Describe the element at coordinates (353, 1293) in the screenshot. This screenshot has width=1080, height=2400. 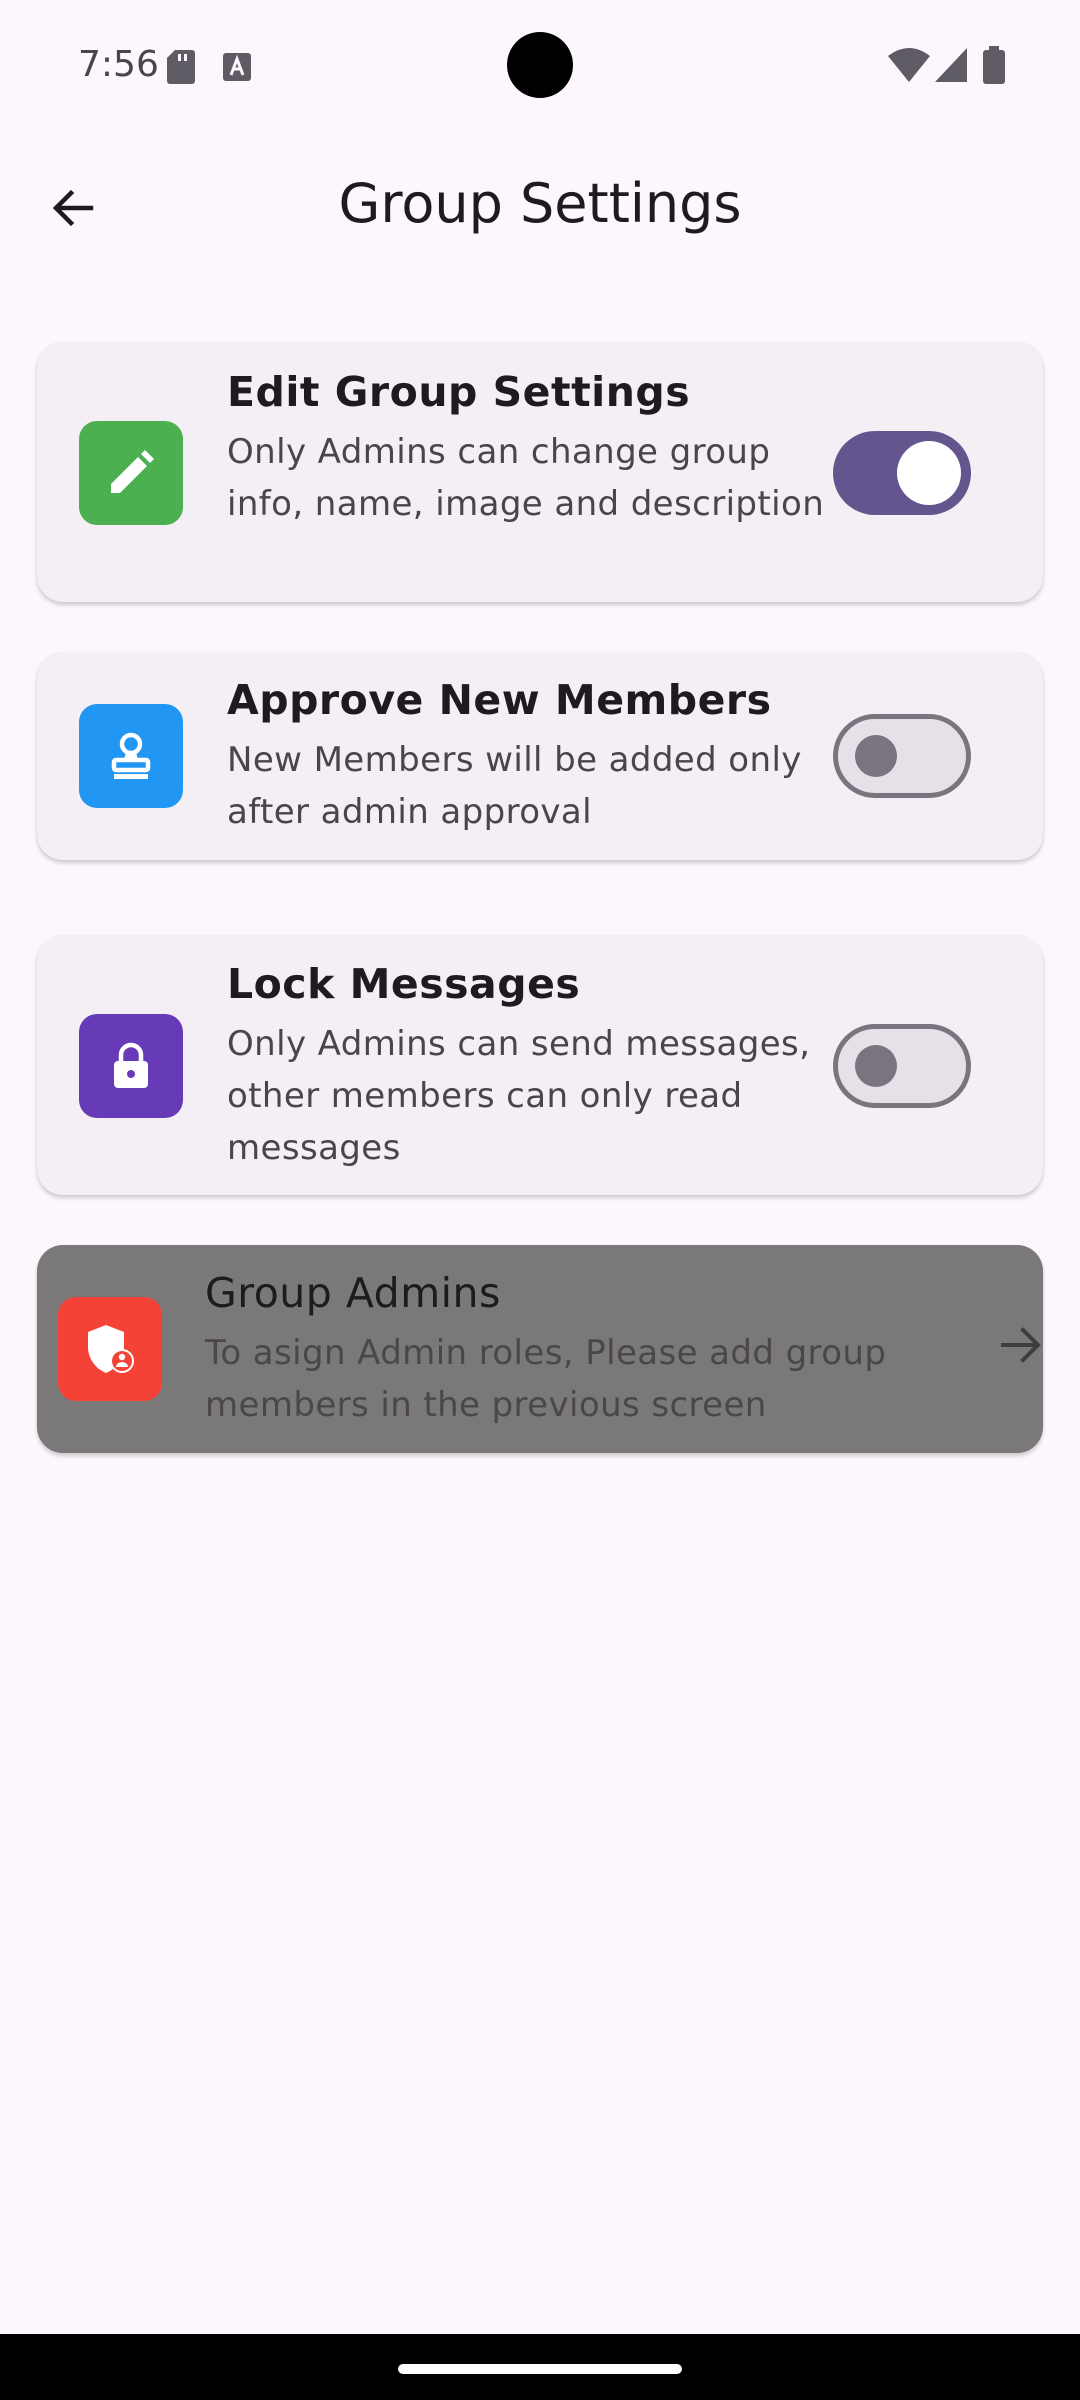
I see `group-admins-title: Group Admins` at that location.